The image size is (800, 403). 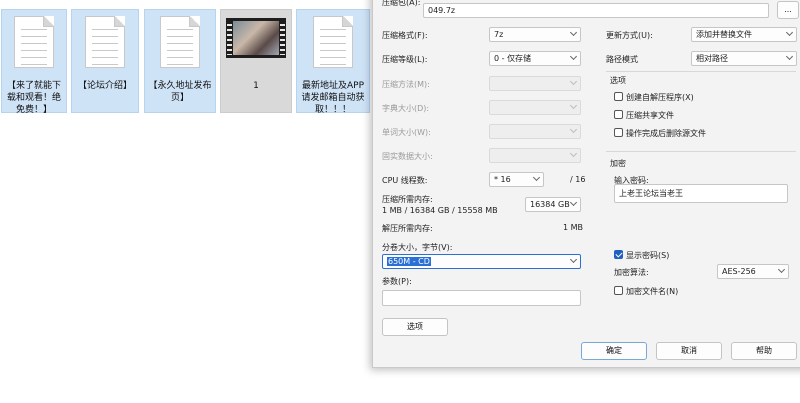 What do you see at coordinates (701, 193) in the screenshot?
I see `password-field: 上老王论坛当老王` at bounding box center [701, 193].